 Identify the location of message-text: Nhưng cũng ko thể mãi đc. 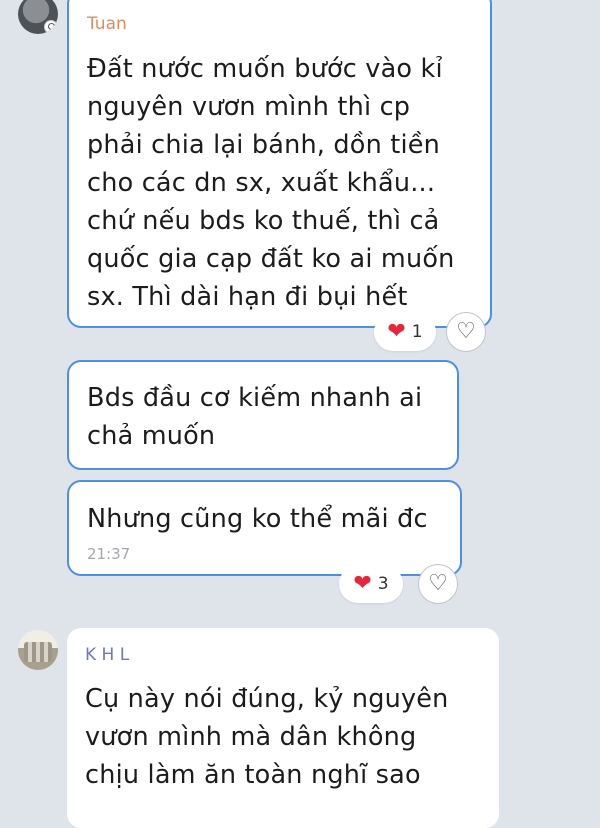
(257, 519).